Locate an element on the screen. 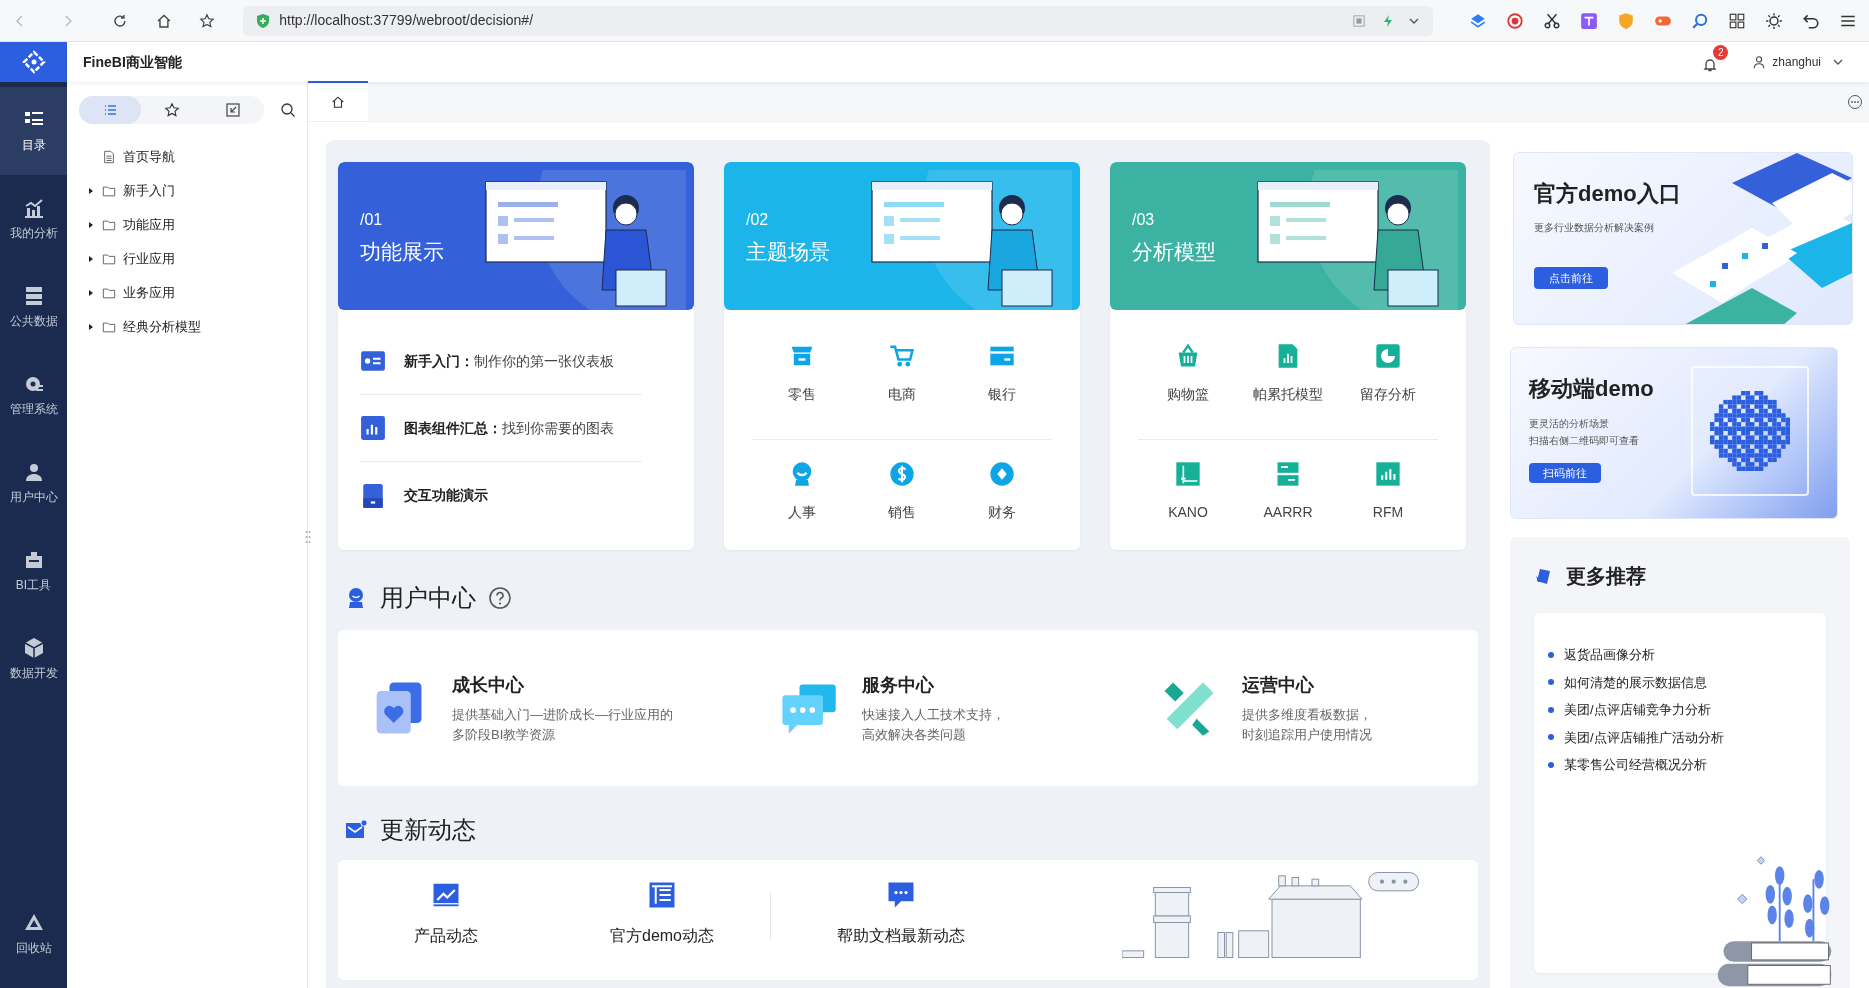 The image size is (1869, 988). scene-link: 电商 is located at coordinates (902, 386).